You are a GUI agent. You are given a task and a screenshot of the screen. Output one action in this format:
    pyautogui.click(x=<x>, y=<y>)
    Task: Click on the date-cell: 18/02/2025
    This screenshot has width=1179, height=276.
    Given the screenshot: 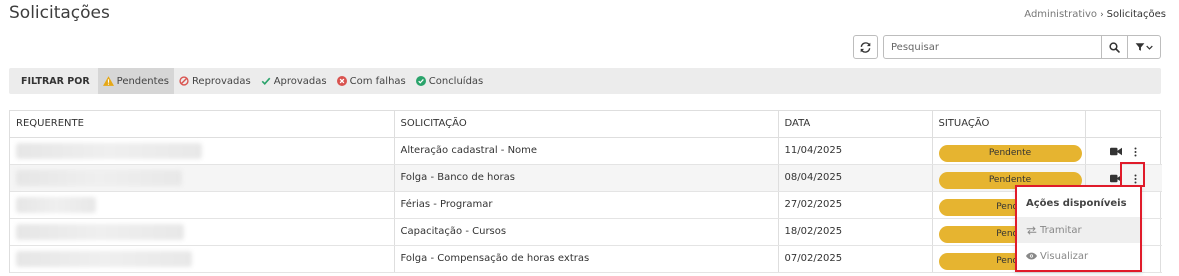 What is the action you would take?
    pyautogui.click(x=855, y=232)
    